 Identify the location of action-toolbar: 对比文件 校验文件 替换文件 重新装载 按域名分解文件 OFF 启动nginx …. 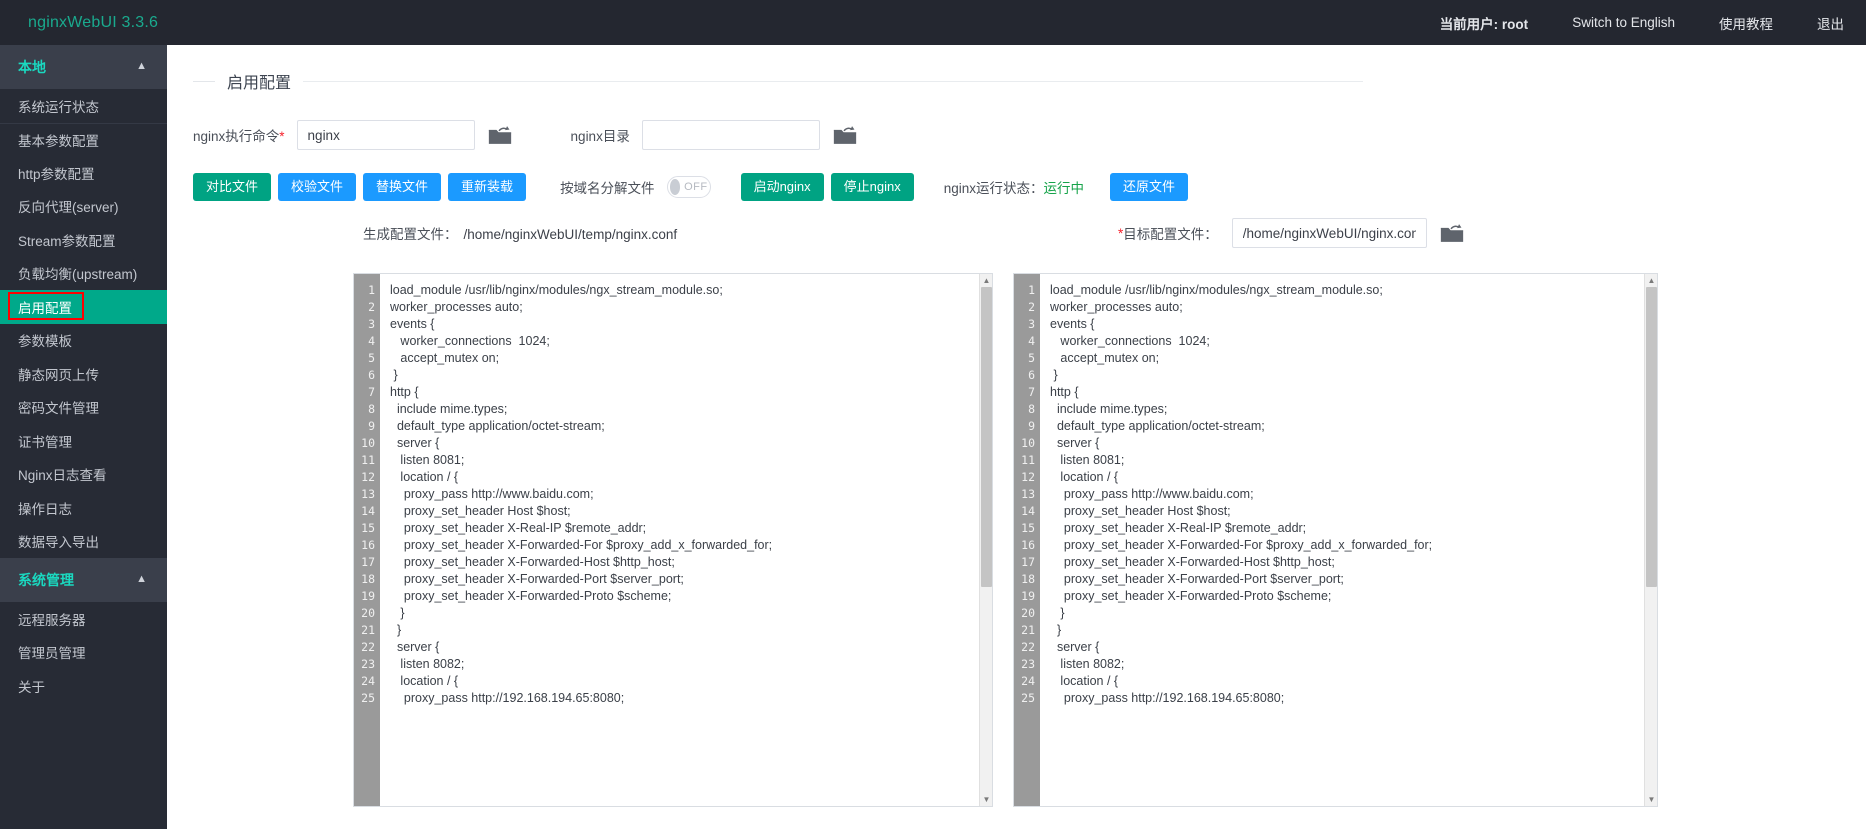
(1029, 187).